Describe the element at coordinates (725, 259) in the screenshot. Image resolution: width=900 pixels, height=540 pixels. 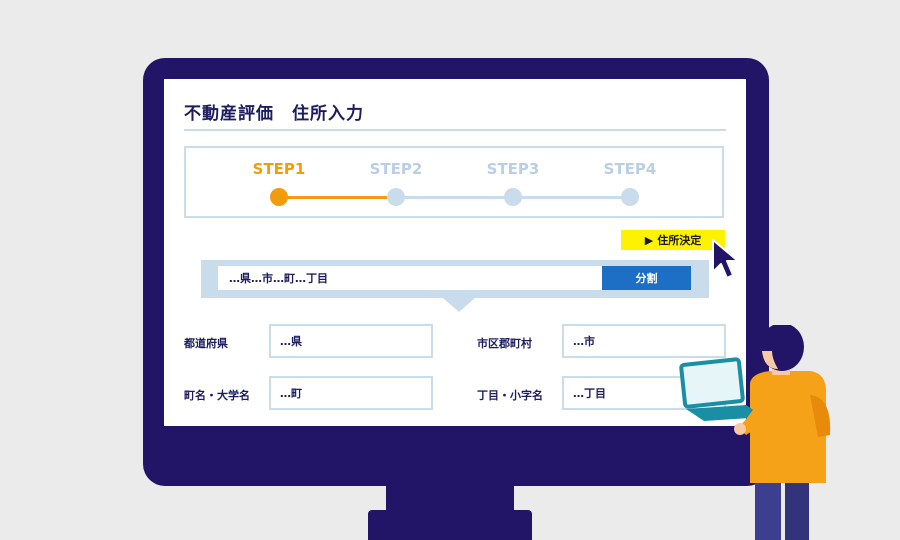
I see `mouse-cursor-icon` at that location.